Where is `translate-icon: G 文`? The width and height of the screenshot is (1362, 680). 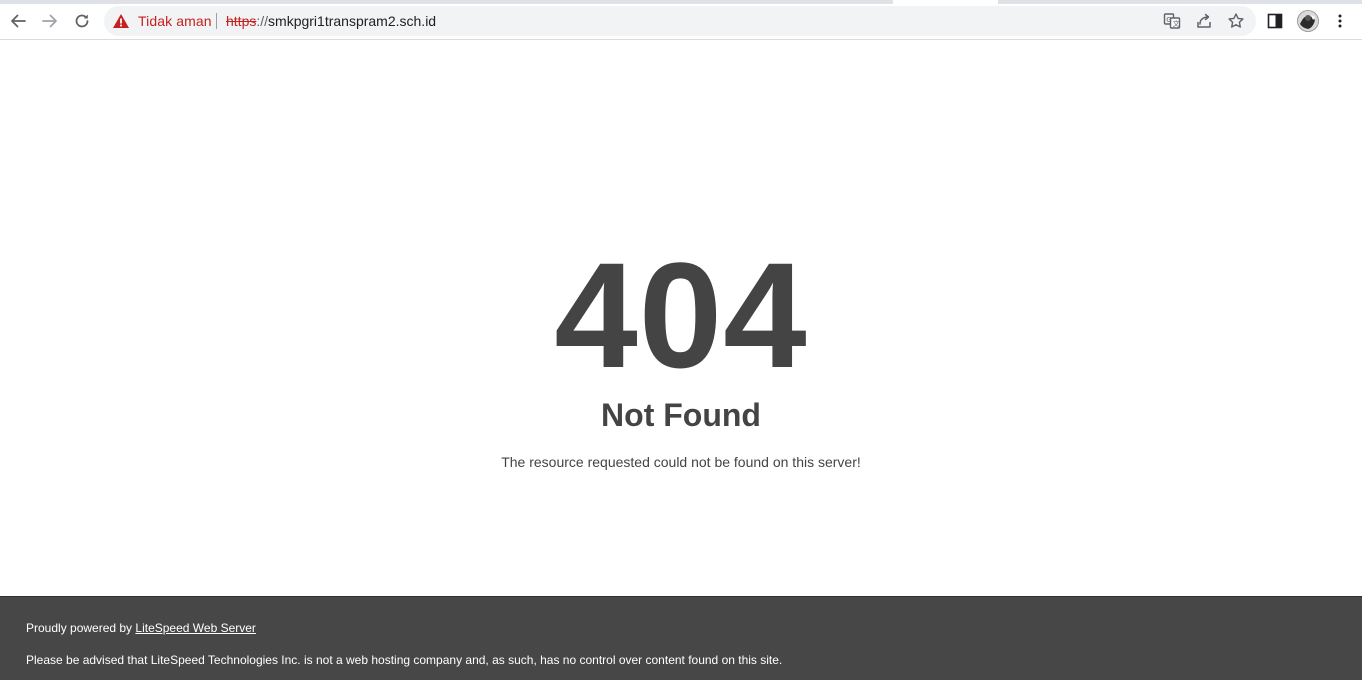 translate-icon: G 文 is located at coordinates (1172, 21).